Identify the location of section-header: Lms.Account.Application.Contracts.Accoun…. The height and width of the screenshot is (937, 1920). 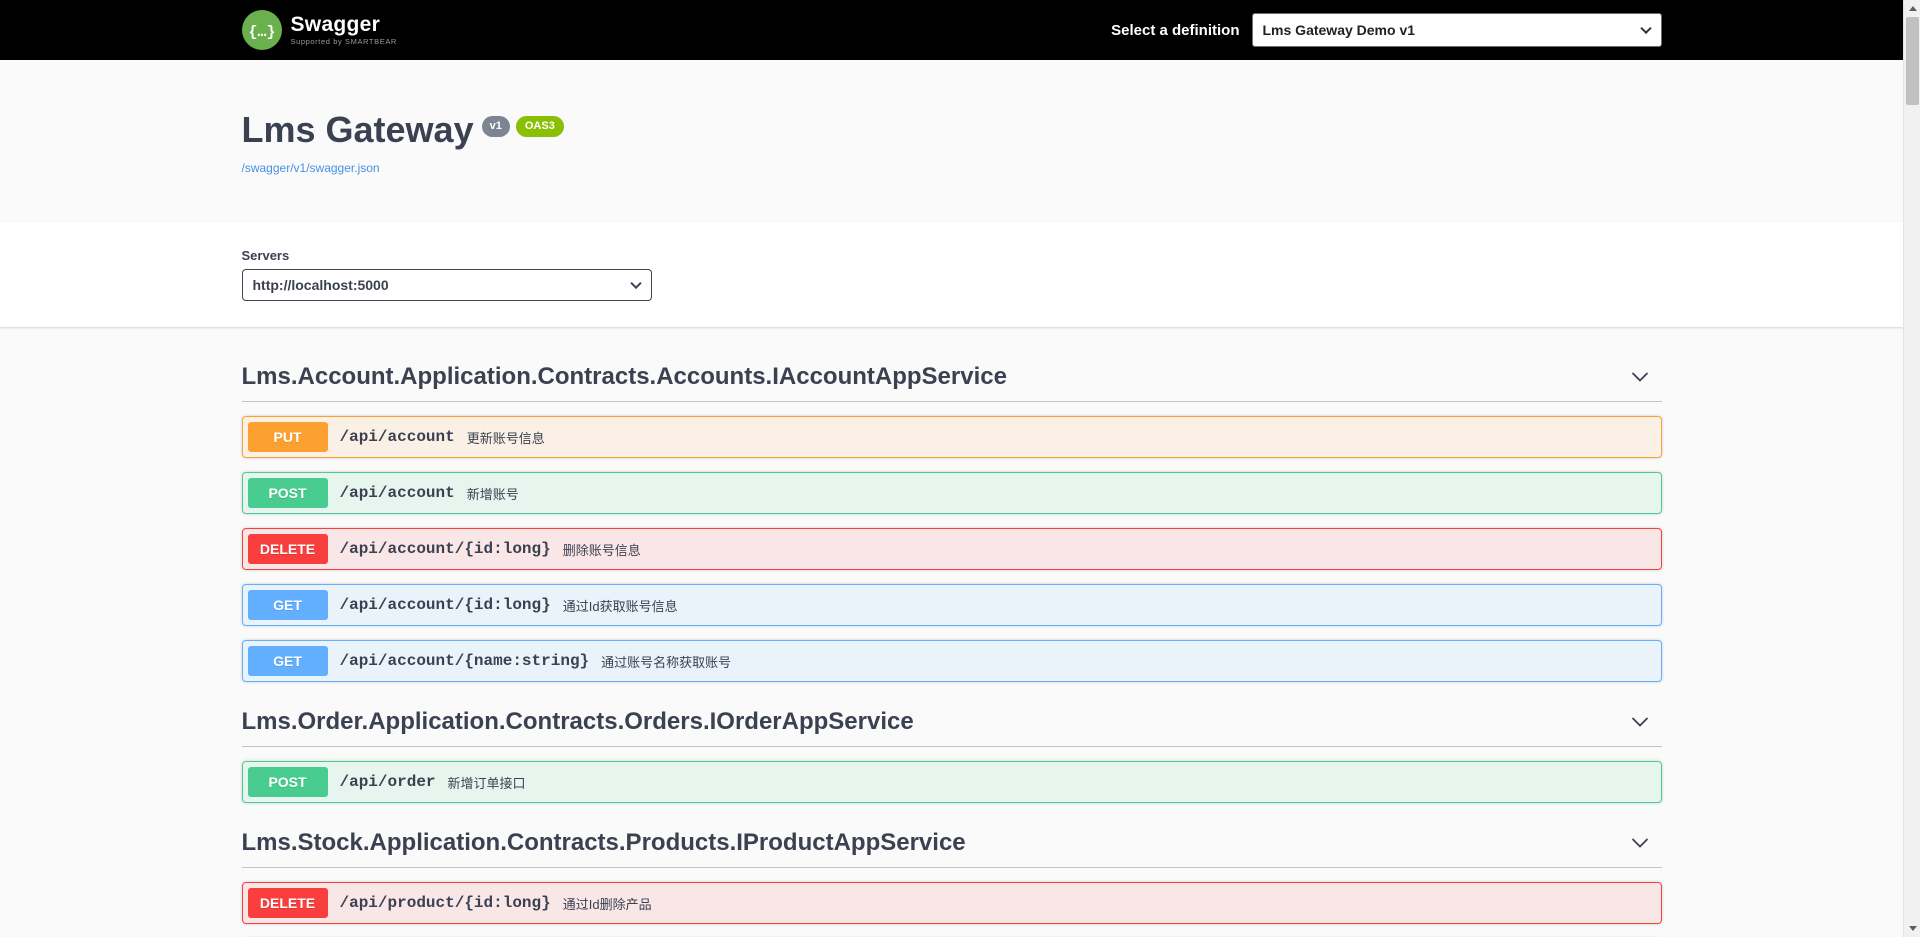
(951, 377).